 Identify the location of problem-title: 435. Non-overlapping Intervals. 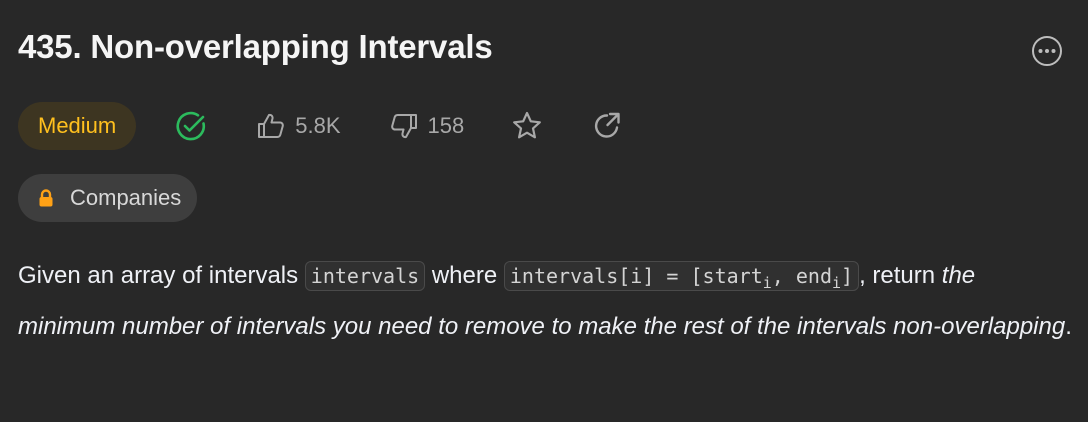
(255, 46).